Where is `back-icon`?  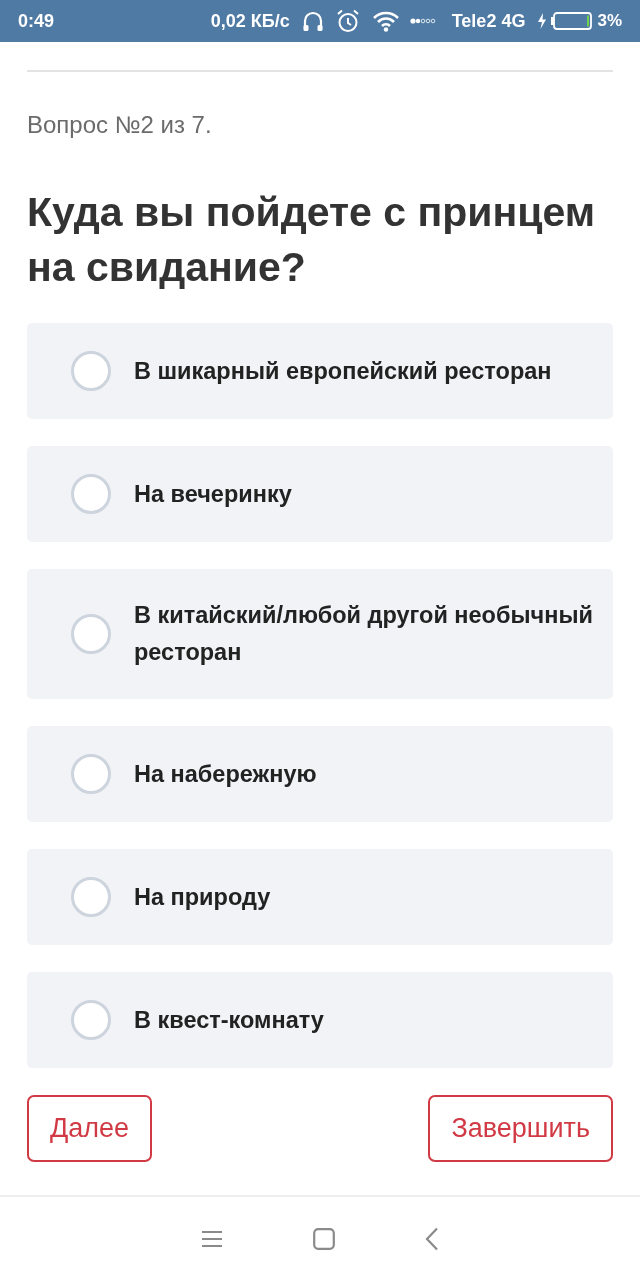
back-icon is located at coordinates (432, 1238).